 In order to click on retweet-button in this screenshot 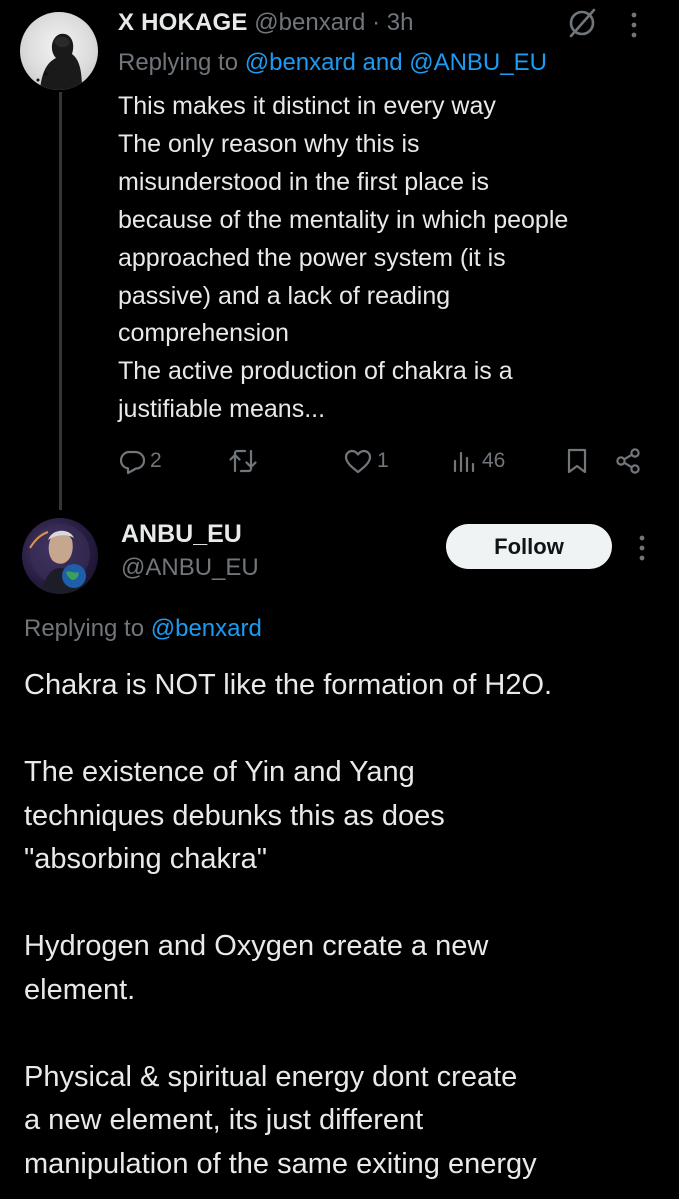, I will do `click(245, 461)`.